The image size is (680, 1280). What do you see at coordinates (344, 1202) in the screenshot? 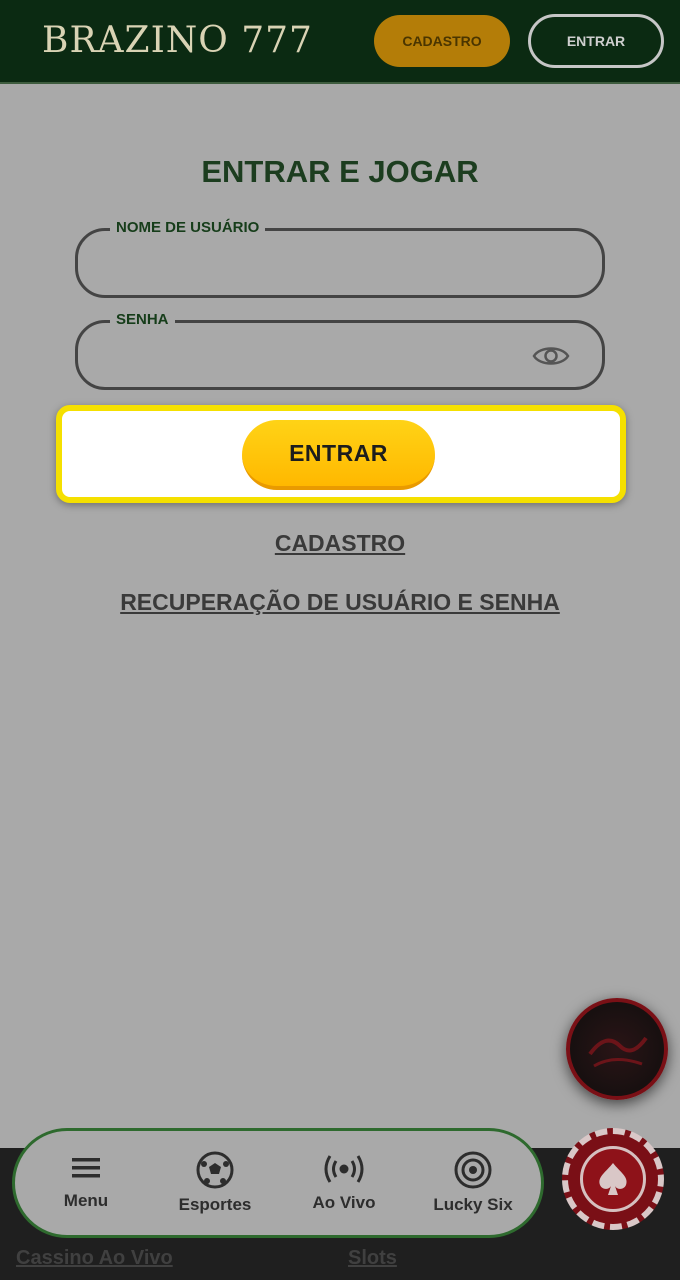
I see `nav-label-ao-vivo: Ao Vivo` at bounding box center [344, 1202].